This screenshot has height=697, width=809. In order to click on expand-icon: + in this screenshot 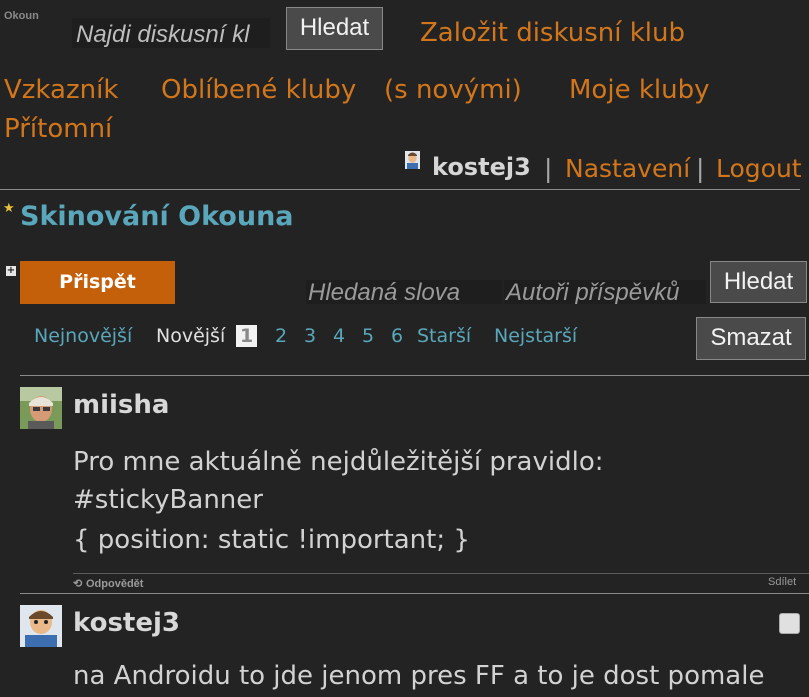, I will do `click(11, 271)`.